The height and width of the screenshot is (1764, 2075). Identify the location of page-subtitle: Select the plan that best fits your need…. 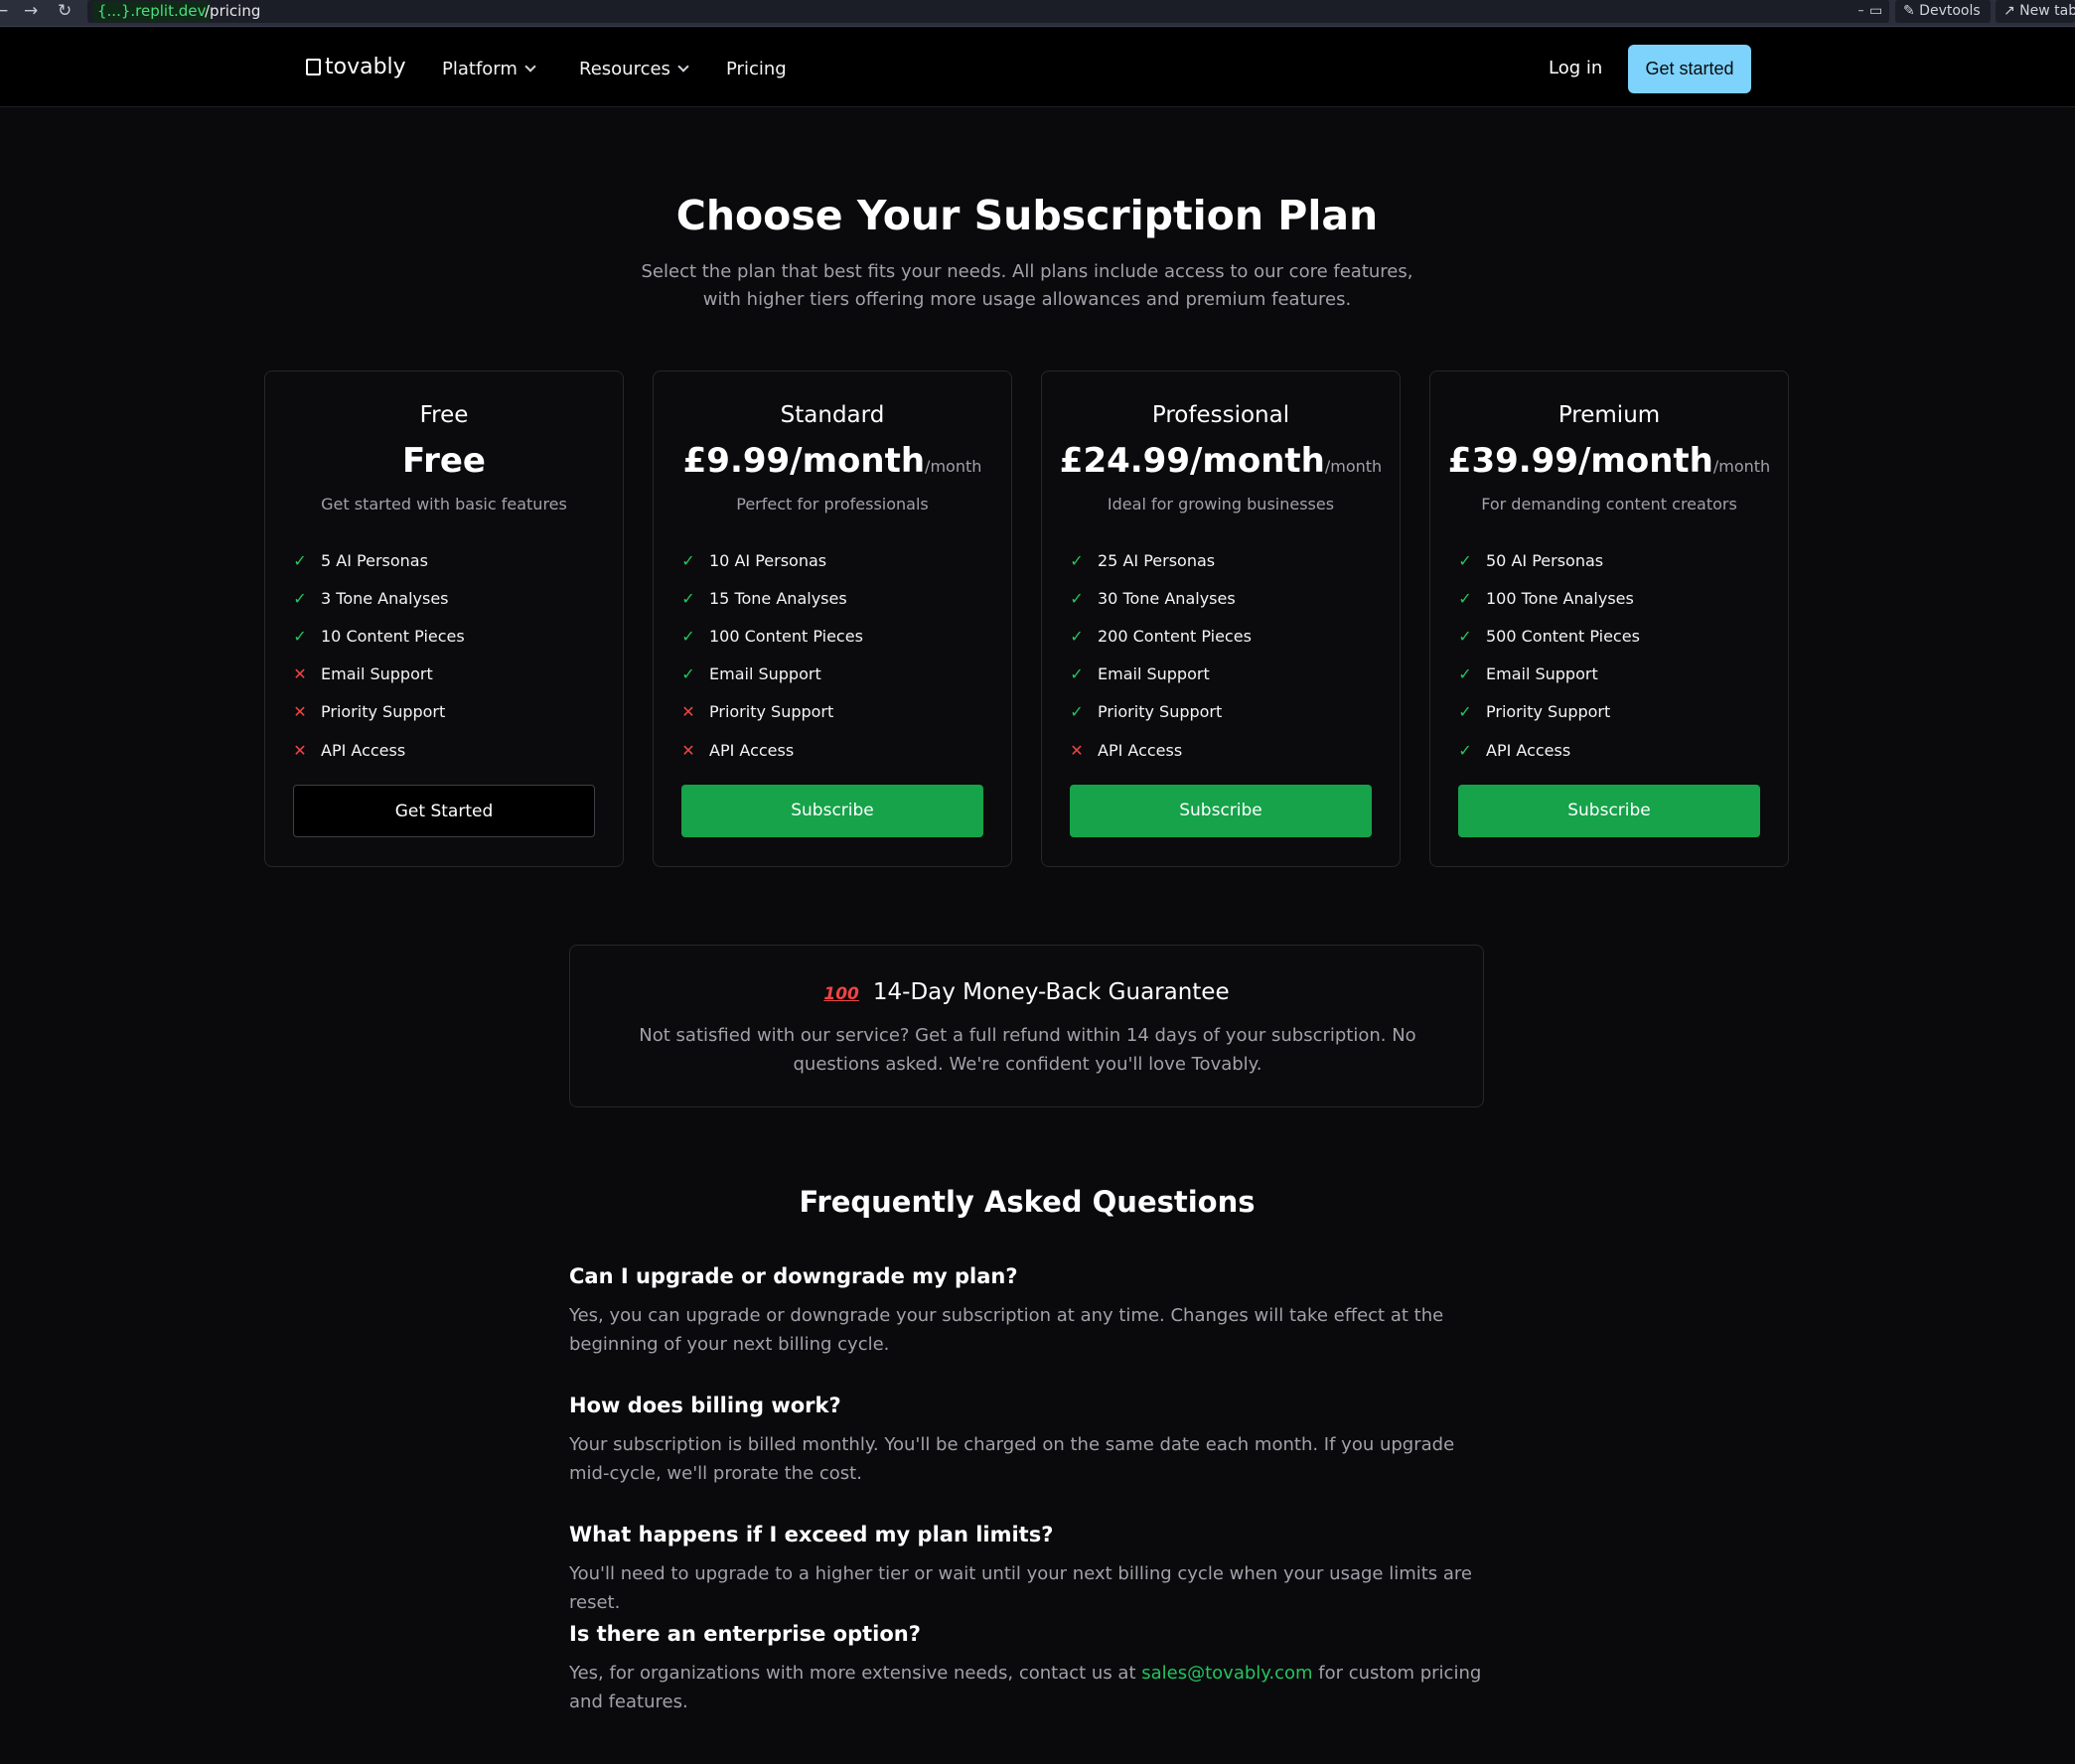
(1027, 285).